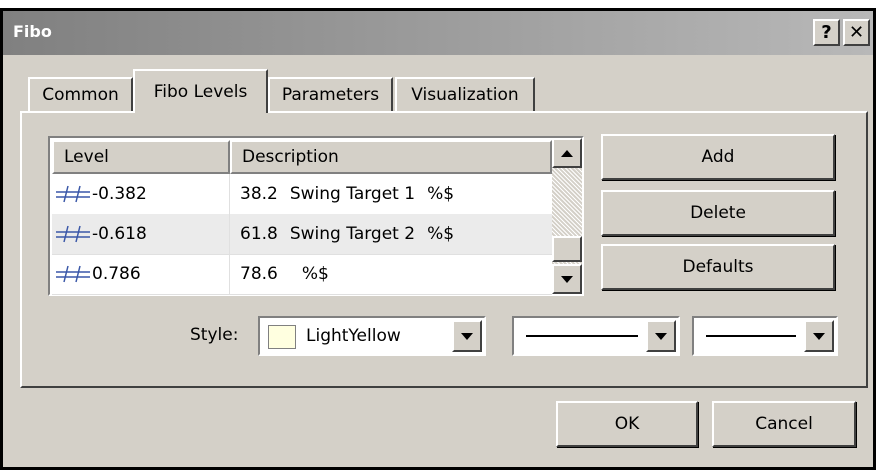 The width and height of the screenshot is (880, 472). What do you see at coordinates (718, 157) in the screenshot?
I see `add-button: Add` at bounding box center [718, 157].